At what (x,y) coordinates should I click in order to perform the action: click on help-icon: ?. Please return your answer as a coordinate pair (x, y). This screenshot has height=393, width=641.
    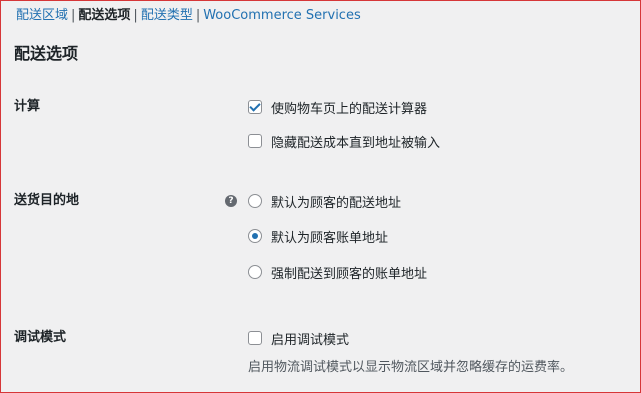
    Looking at the image, I should click on (231, 201).